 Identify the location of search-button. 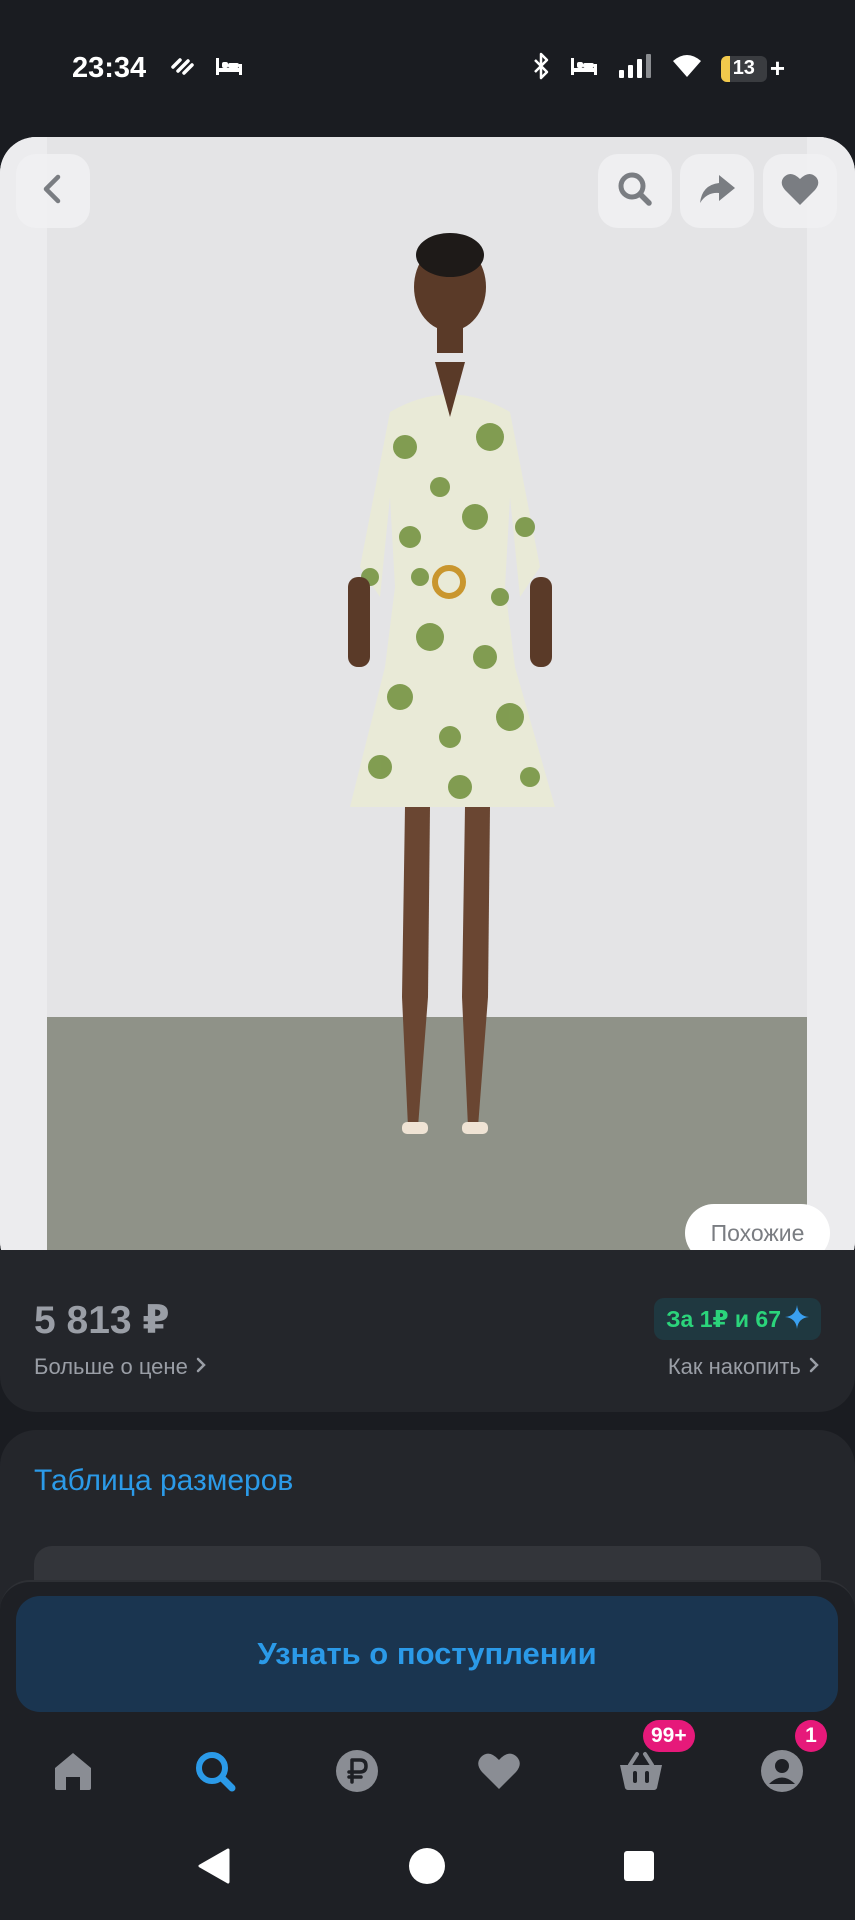
(635, 191).